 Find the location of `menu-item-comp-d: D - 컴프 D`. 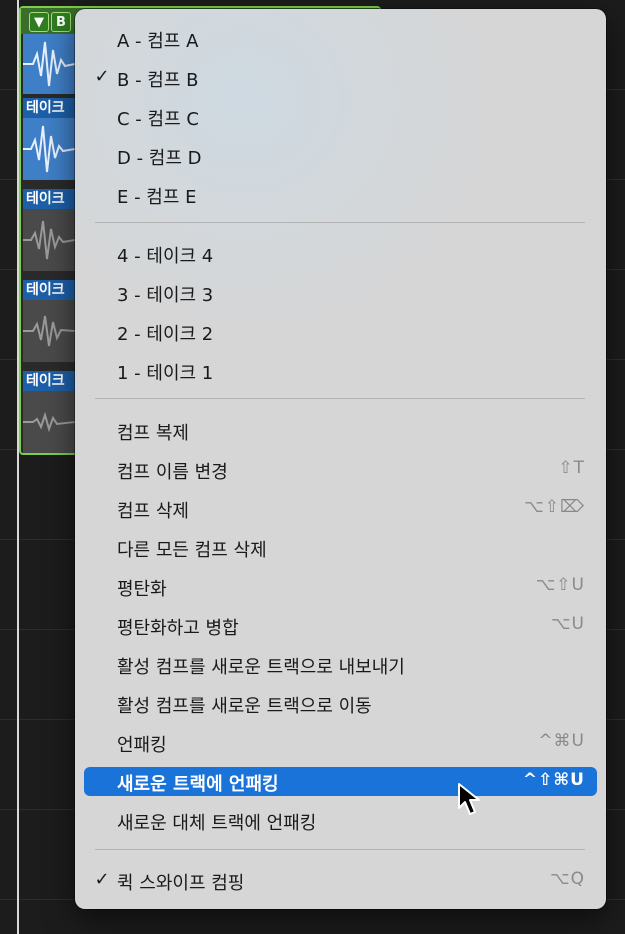

menu-item-comp-d: D - 컴프 D is located at coordinates (340, 155).